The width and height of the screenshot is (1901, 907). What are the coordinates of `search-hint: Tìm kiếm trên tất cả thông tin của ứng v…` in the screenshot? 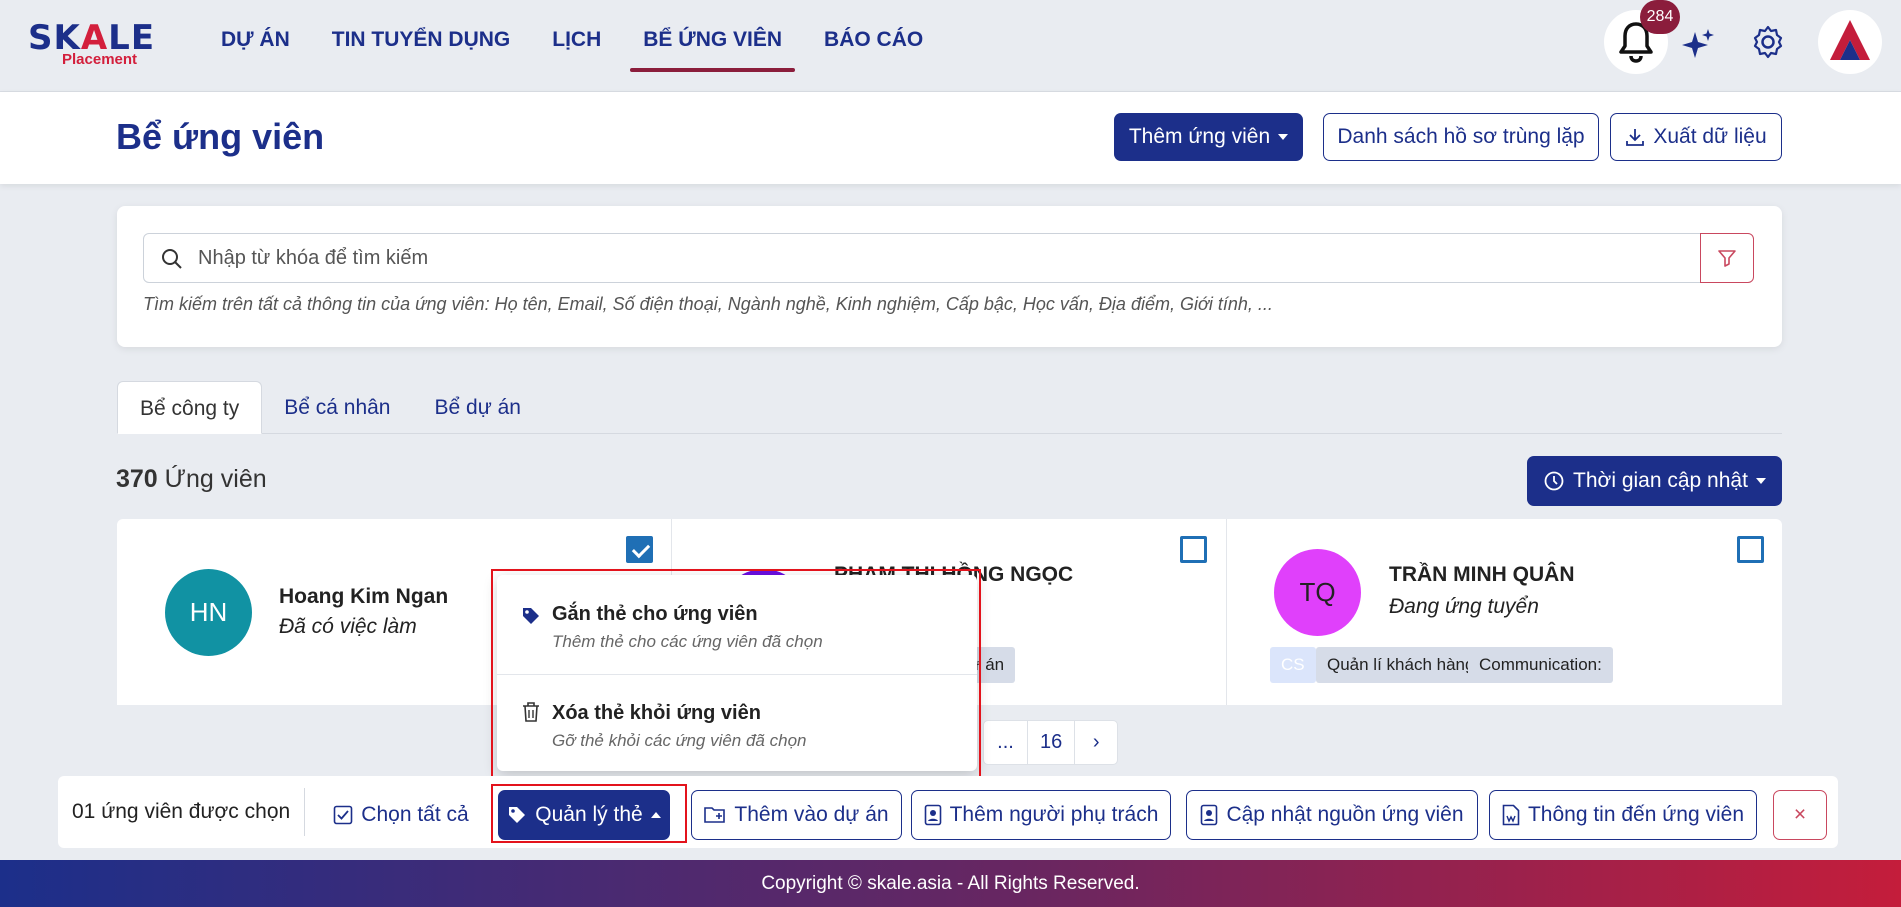 It's located at (708, 304).